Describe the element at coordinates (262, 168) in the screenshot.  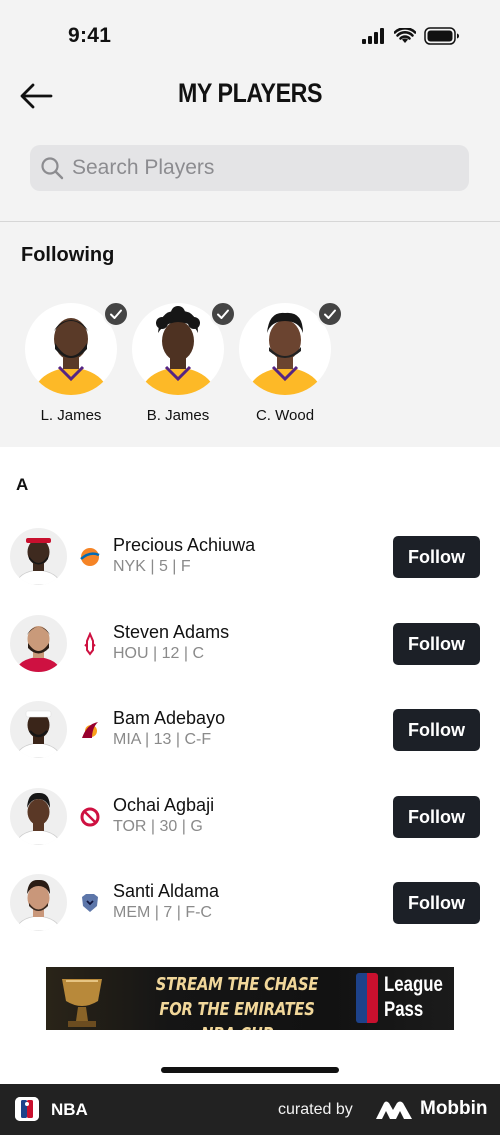
I see `search-input` at that location.